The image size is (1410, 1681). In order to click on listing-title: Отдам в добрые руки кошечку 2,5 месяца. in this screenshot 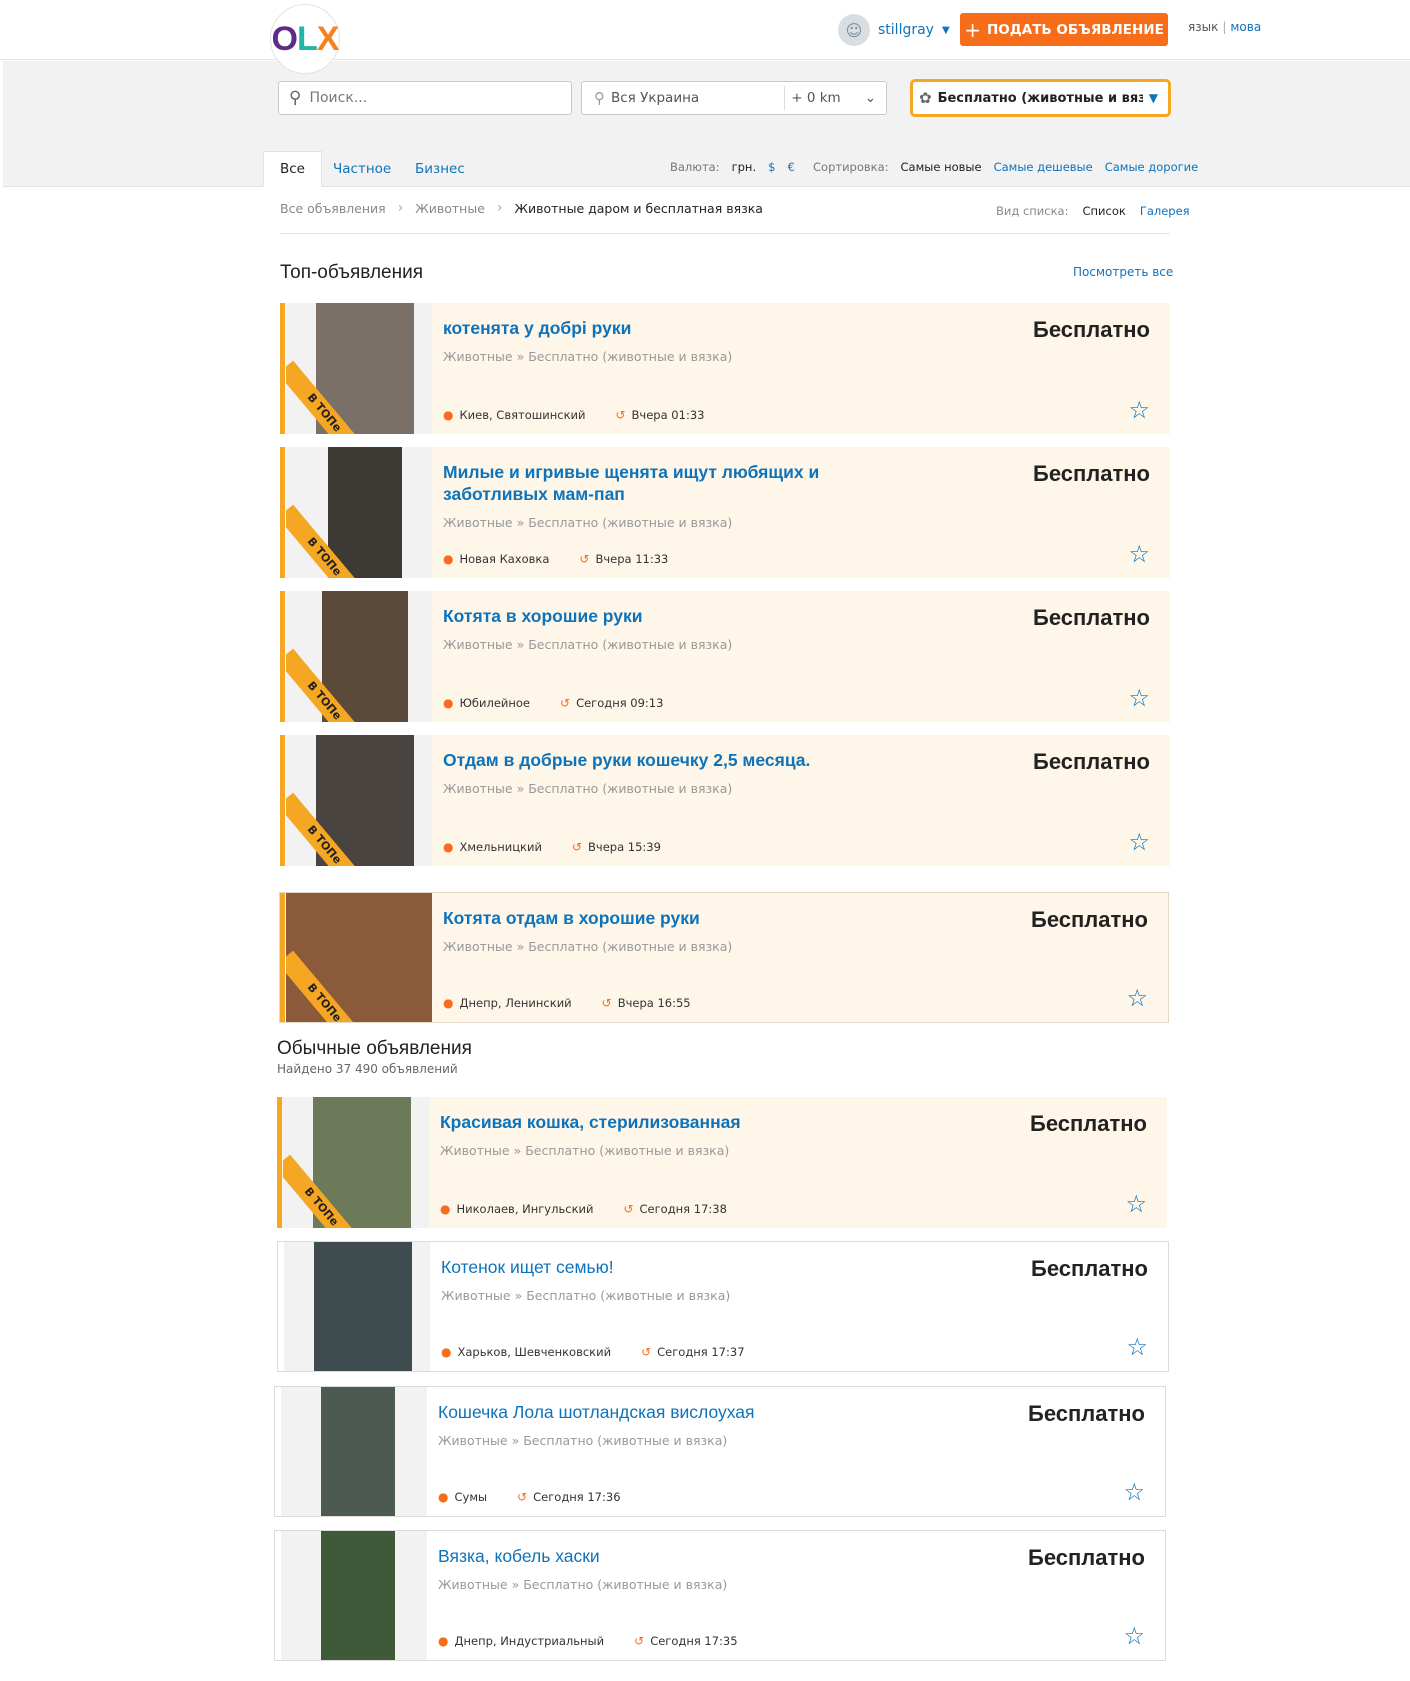, I will do `click(663, 760)`.